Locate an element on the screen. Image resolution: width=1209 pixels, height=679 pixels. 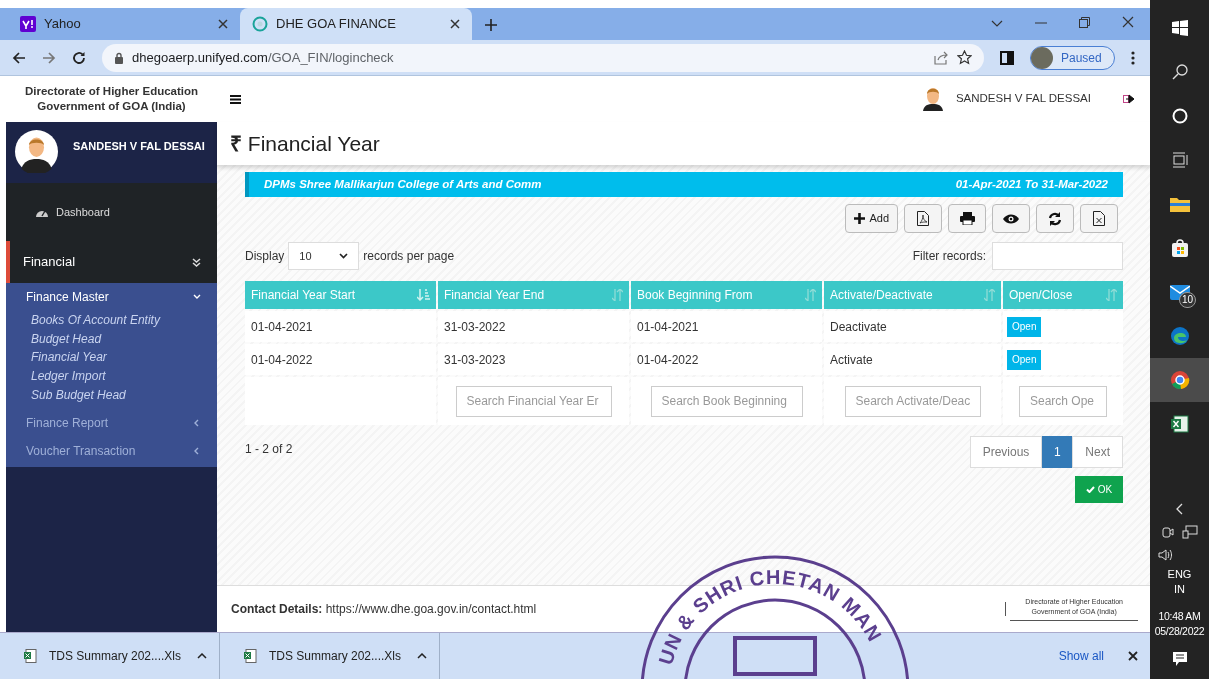
profile-button: Paused is located at coordinates (1072, 57).